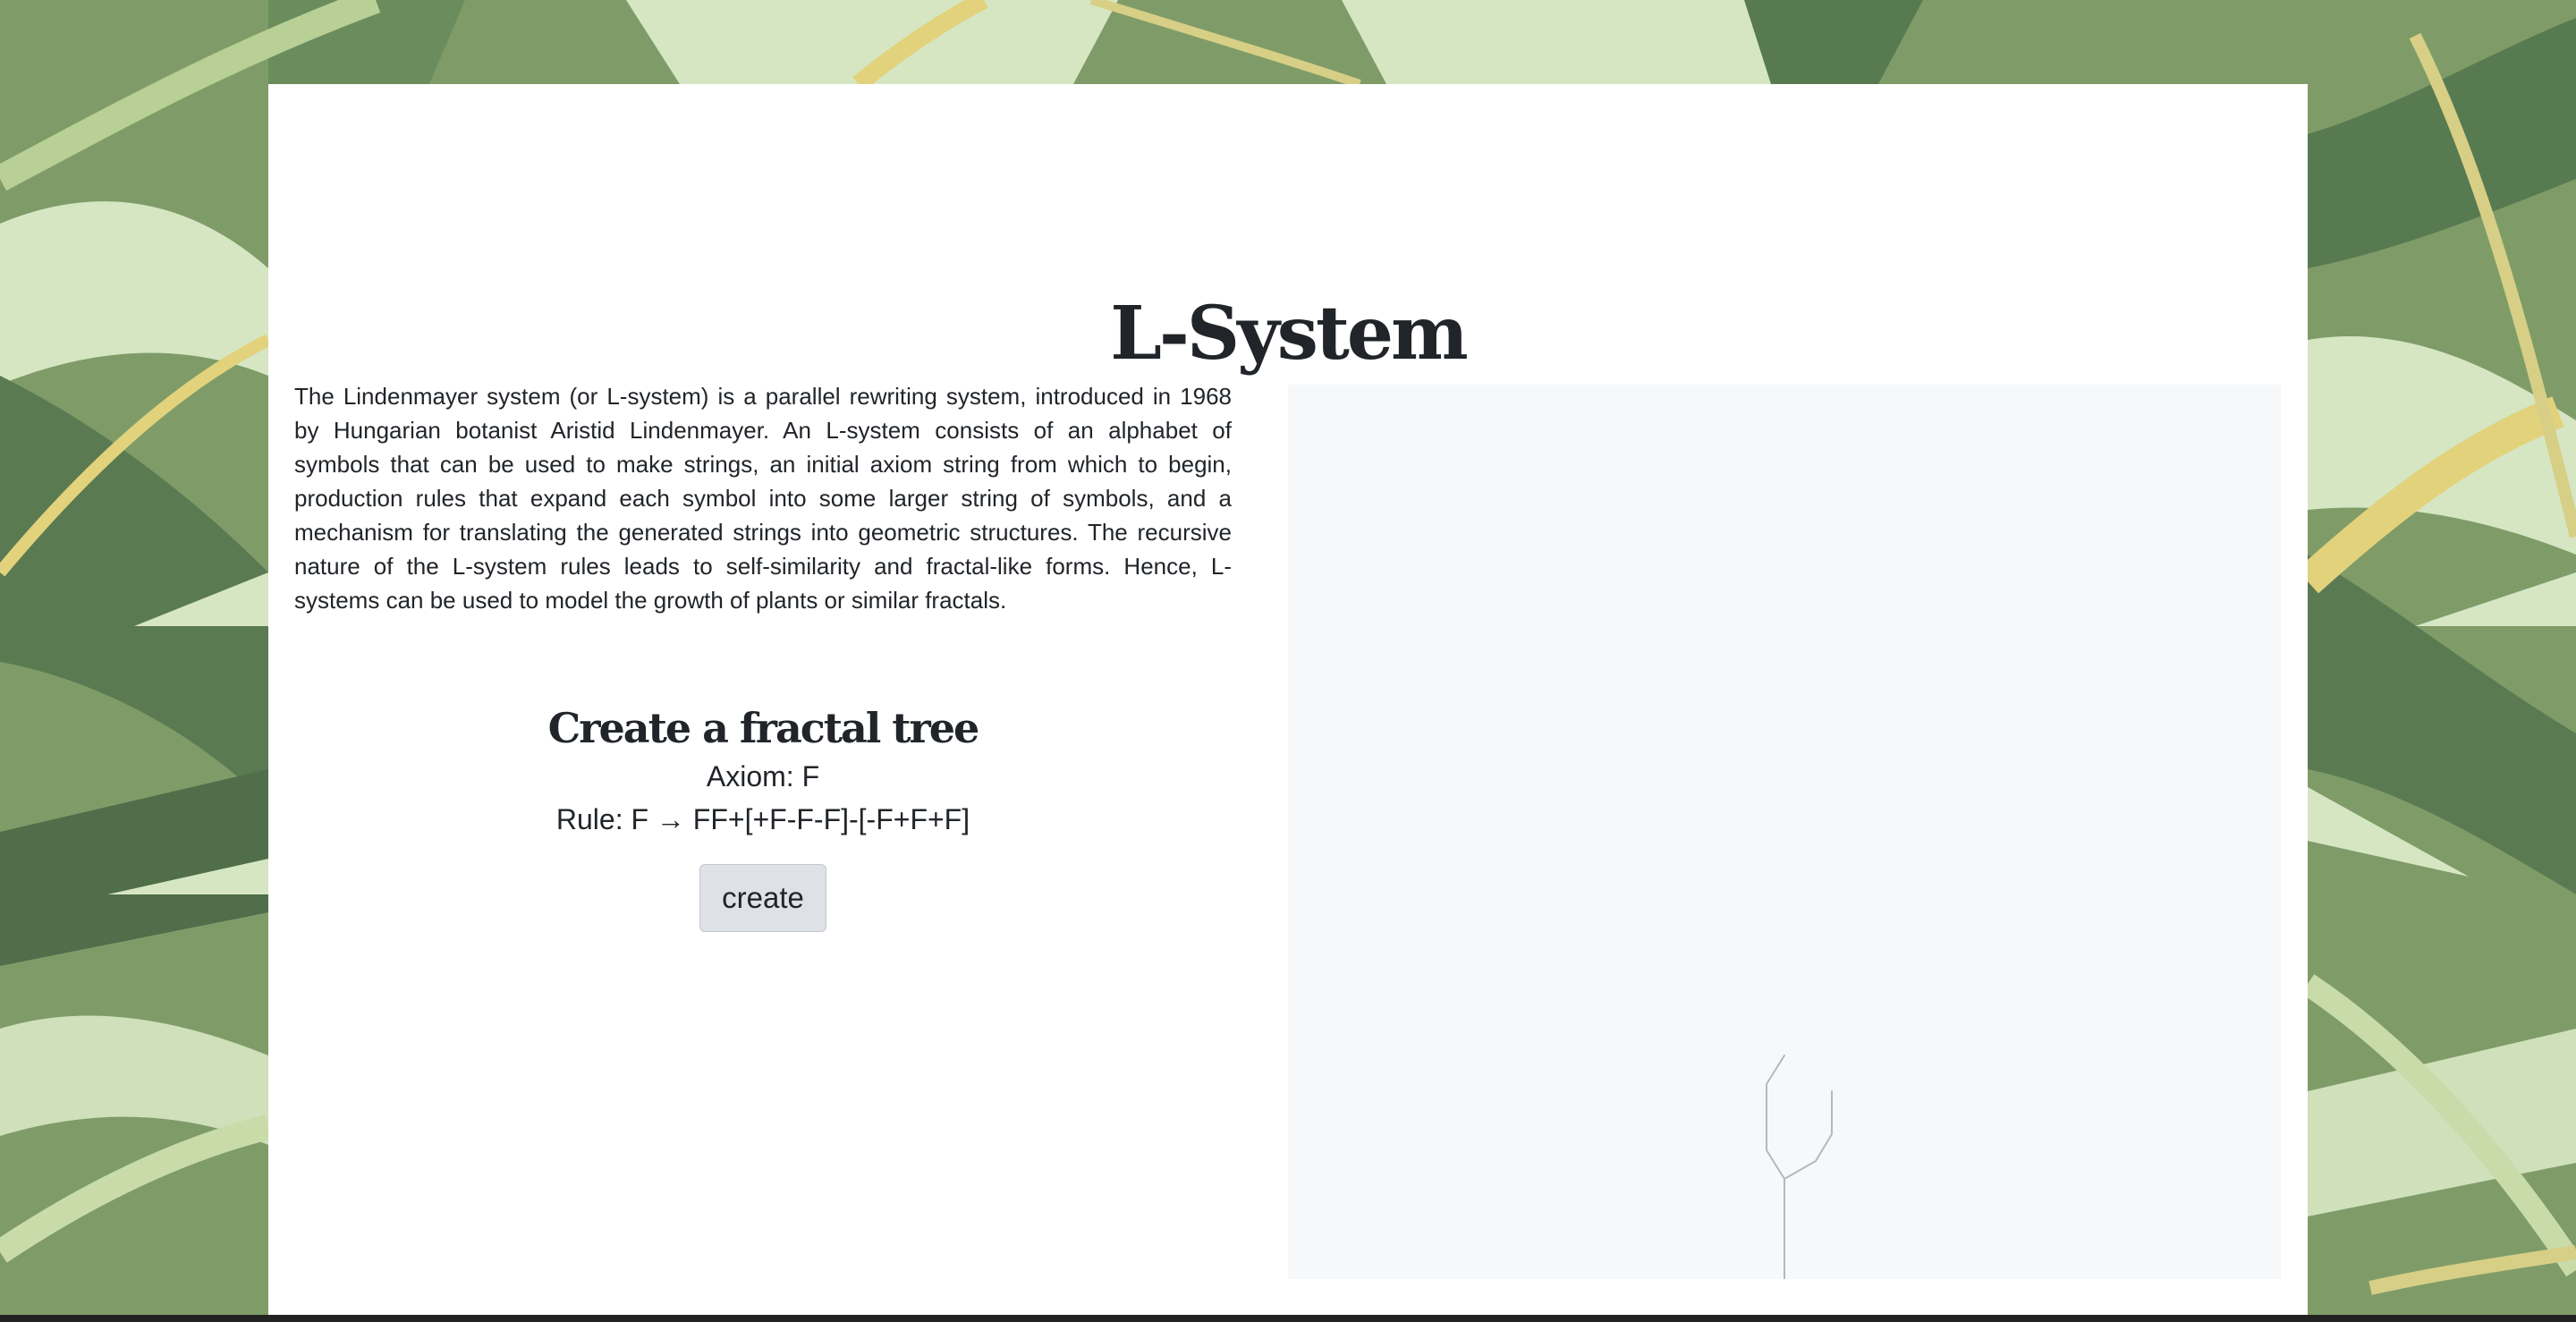 The image size is (2576, 1322). What do you see at coordinates (1288, 1318) in the screenshot?
I see `bottom-edge-bar` at bounding box center [1288, 1318].